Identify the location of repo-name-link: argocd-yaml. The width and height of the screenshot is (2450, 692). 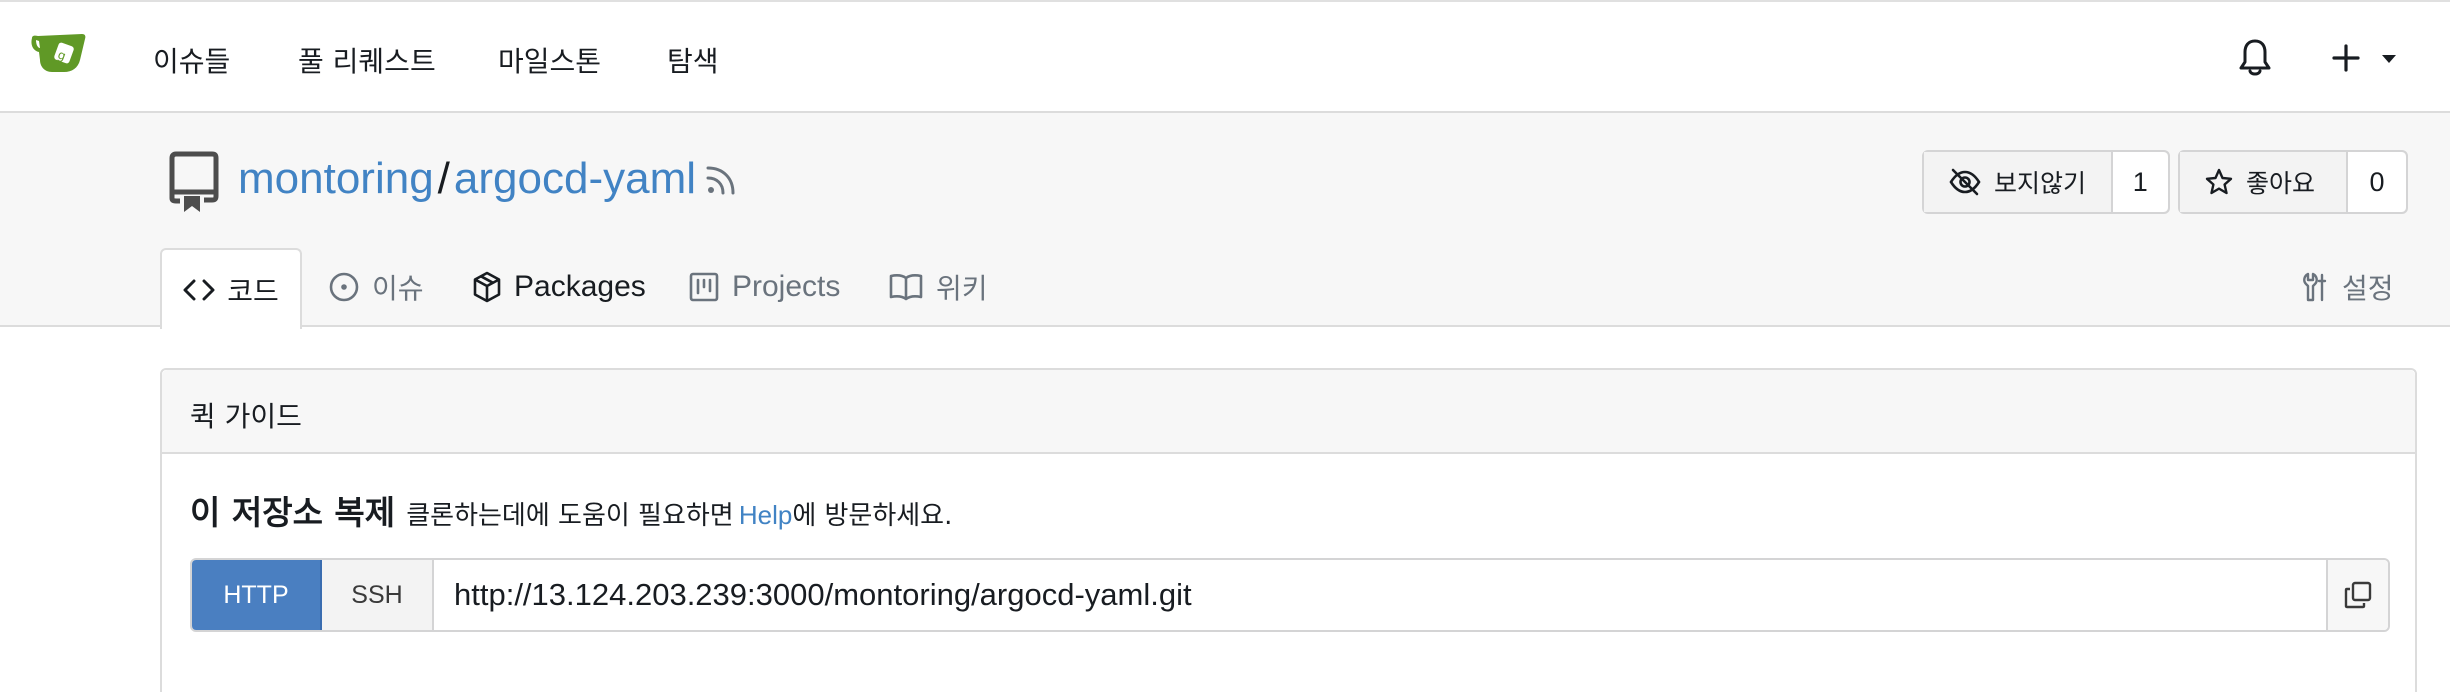
(575, 178).